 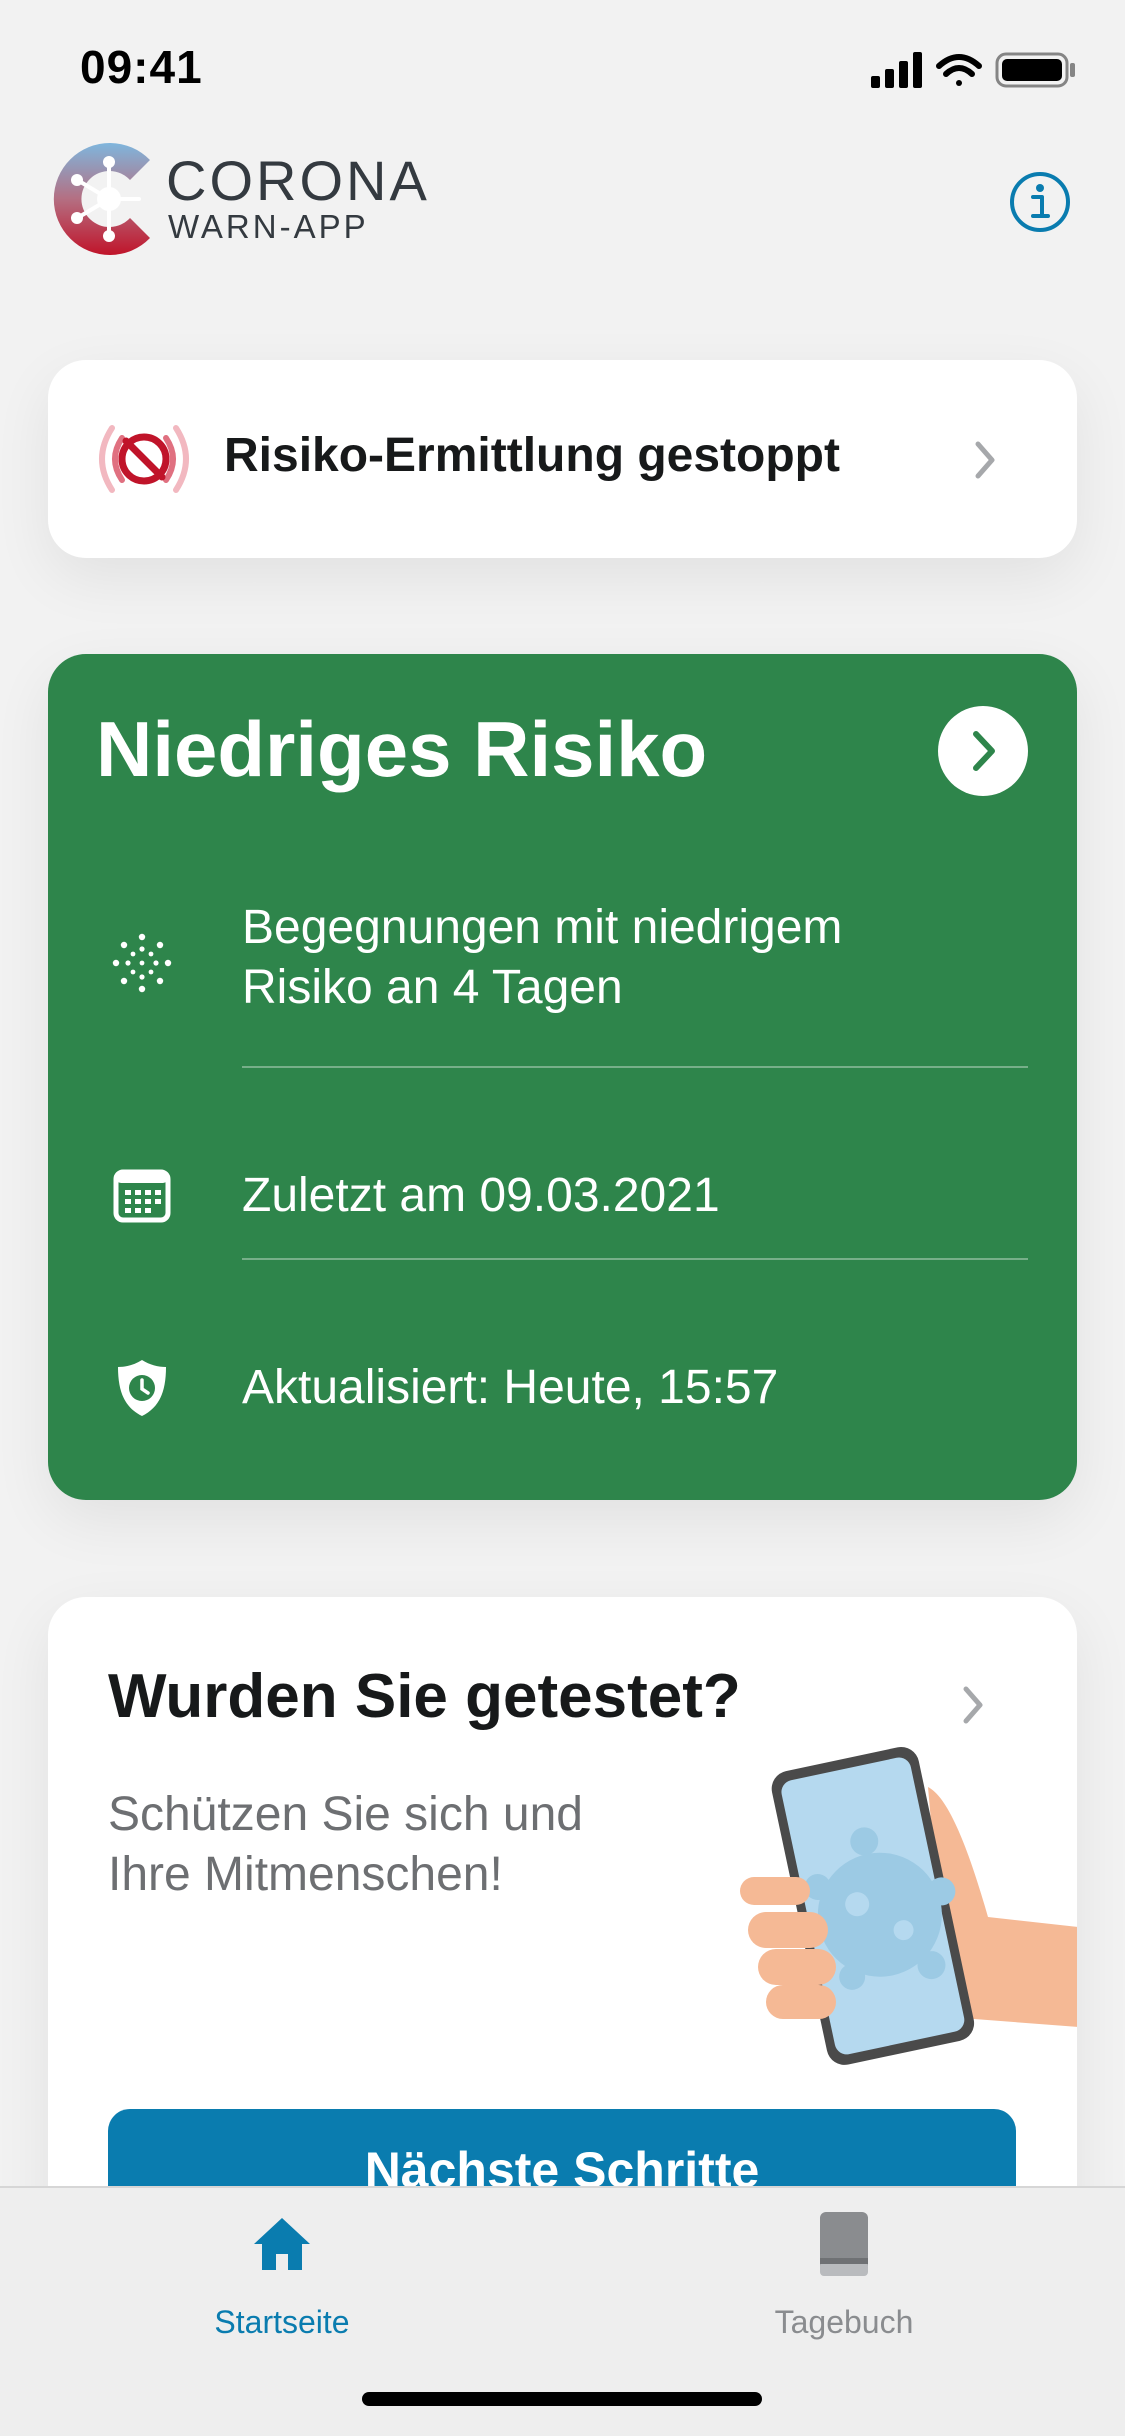 What do you see at coordinates (1035, 70) in the screenshot?
I see `battery-icon` at bounding box center [1035, 70].